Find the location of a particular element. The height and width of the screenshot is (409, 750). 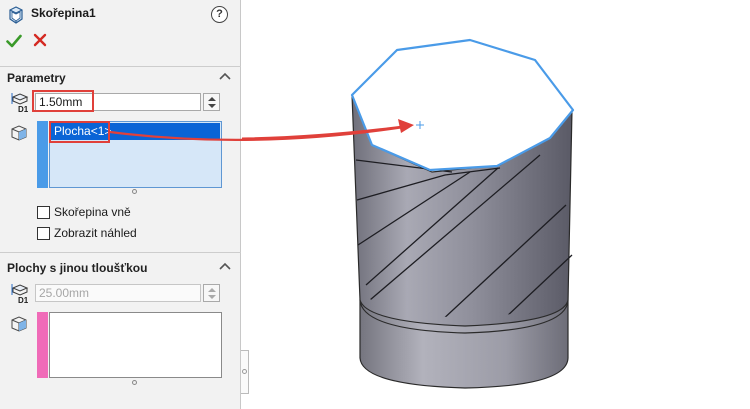

feature-title: Skořepina1 is located at coordinates (63, 13).